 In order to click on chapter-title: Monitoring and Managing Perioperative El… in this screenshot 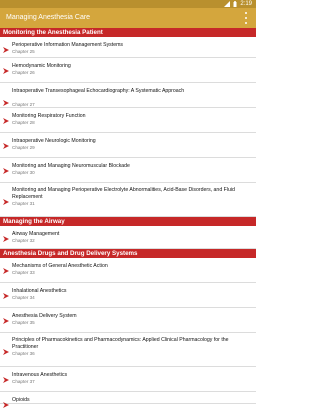, I will do `click(123, 193)`.